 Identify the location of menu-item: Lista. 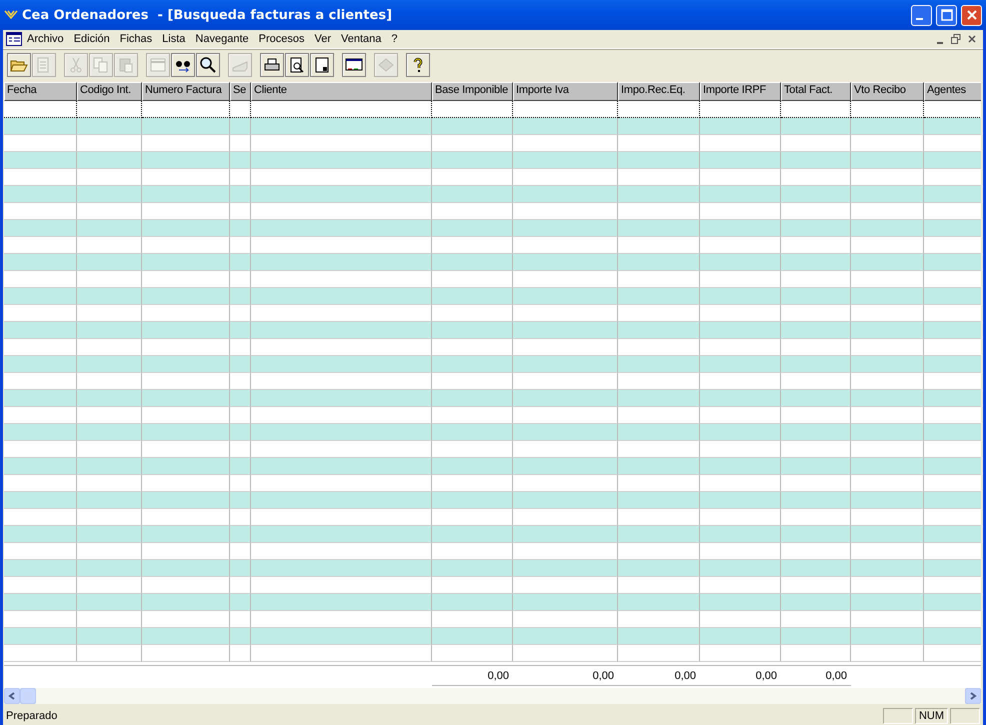
(173, 39).